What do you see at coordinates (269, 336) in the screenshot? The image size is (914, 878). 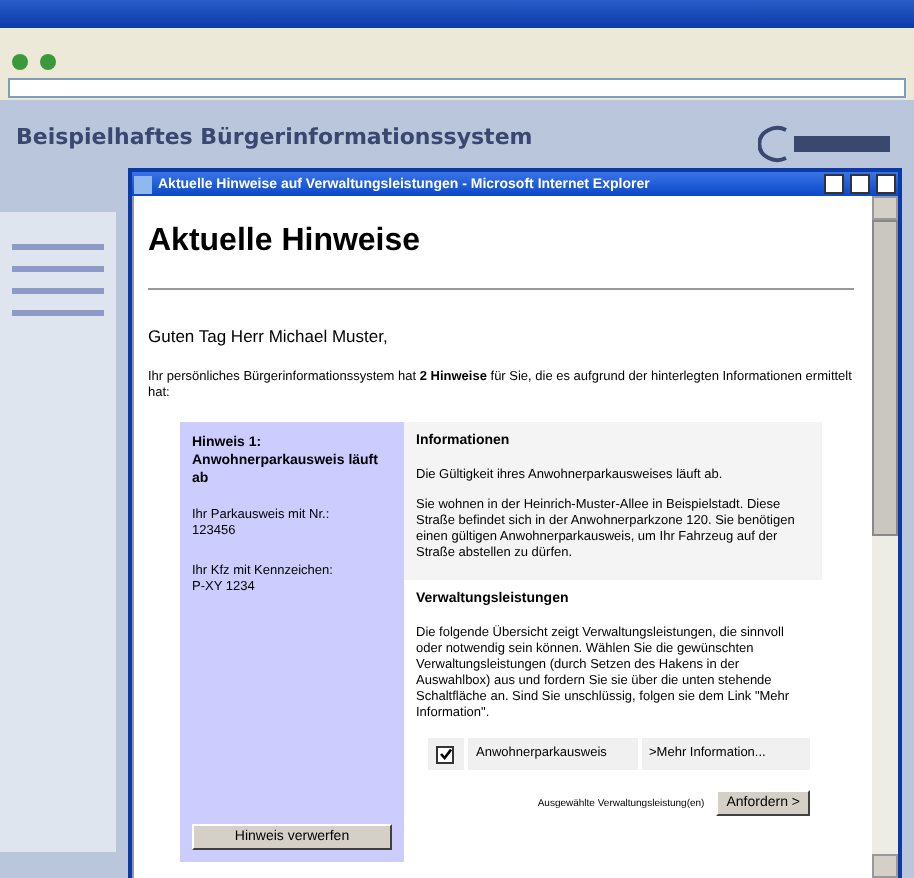 I see `greeting-text: Guten Tag Herr Michael Muster,` at bounding box center [269, 336].